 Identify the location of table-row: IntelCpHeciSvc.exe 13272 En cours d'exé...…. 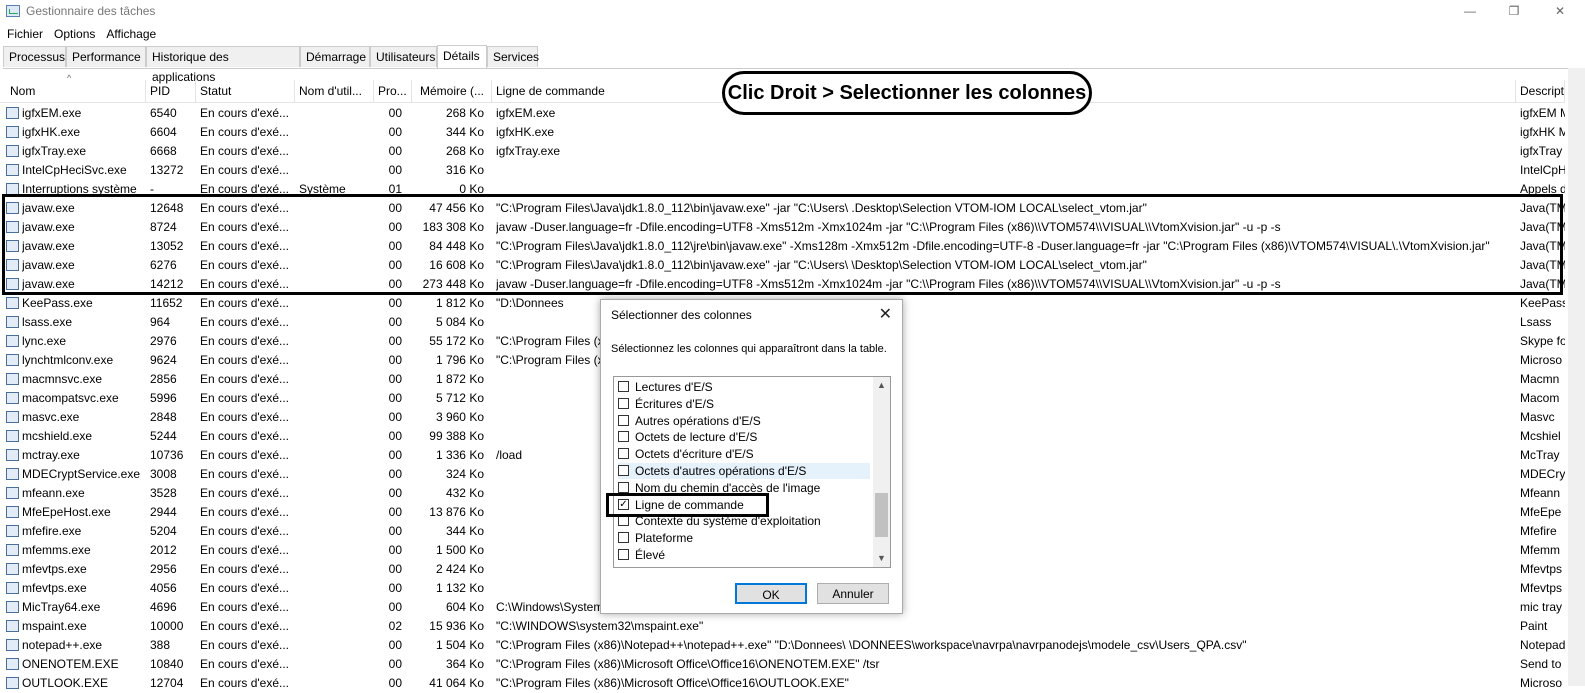
(782, 170).